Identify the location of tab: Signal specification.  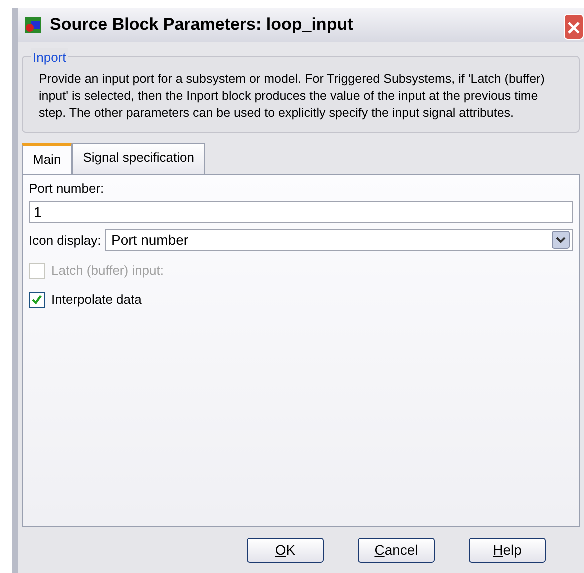
(139, 158).